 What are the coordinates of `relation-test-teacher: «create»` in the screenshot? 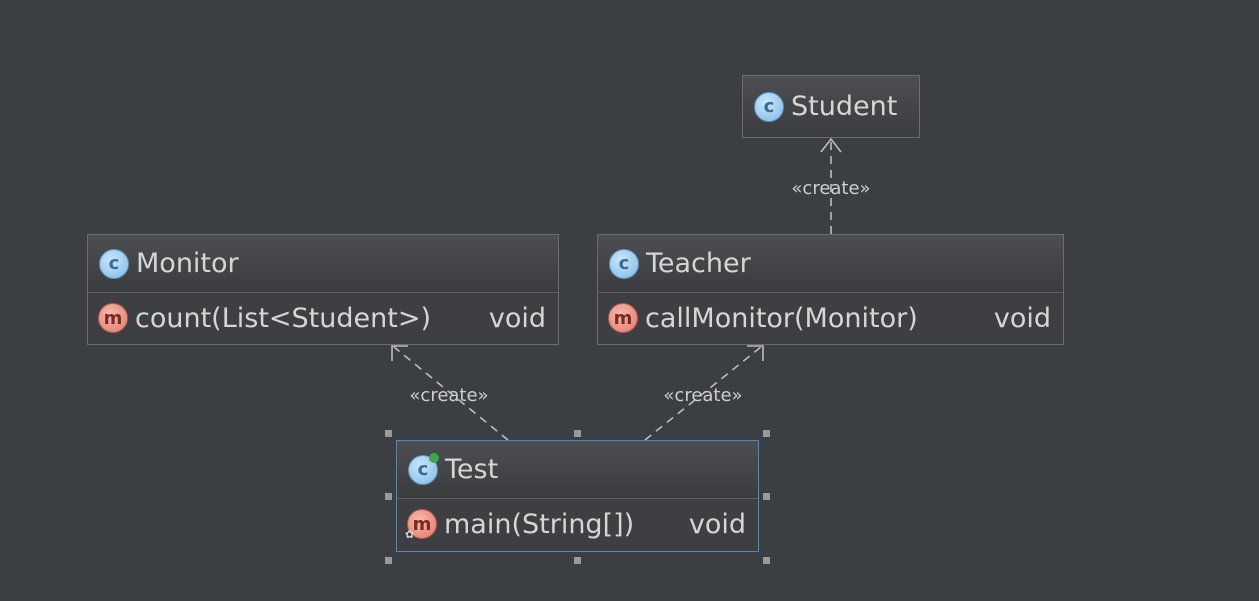 It's located at (704, 393).